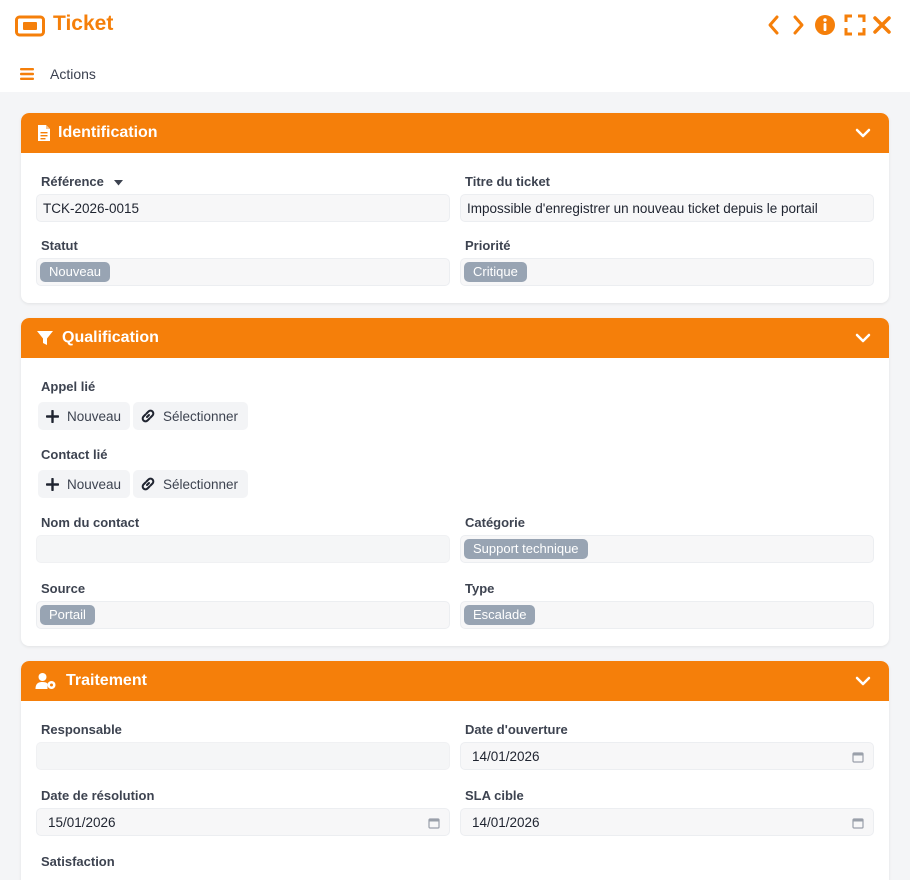  I want to click on resolution-date-value: 15/01/2026, so click(82, 822).